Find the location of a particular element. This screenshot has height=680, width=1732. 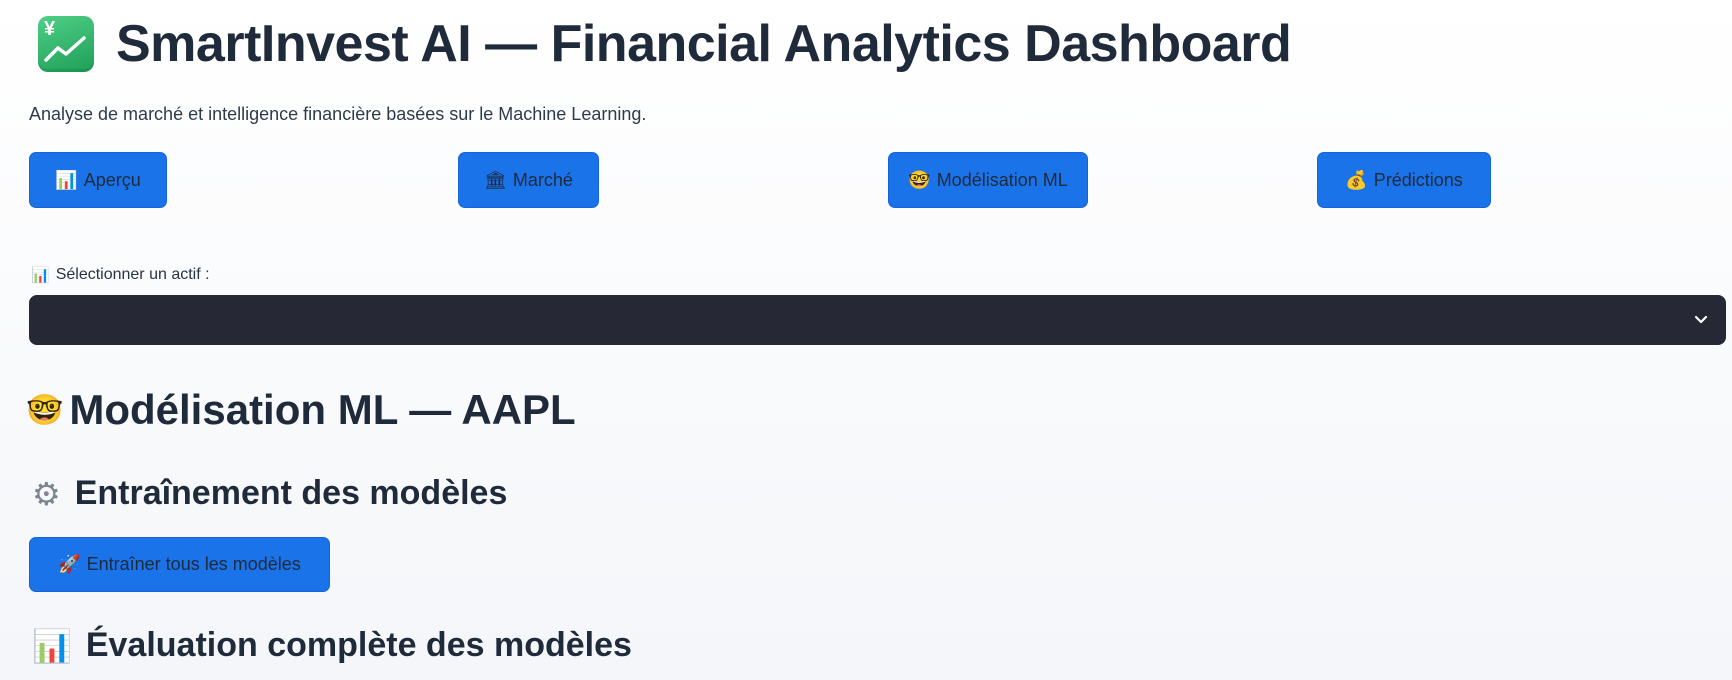

chart-increasing-yen-icon: ¥ is located at coordinates (66, 44).